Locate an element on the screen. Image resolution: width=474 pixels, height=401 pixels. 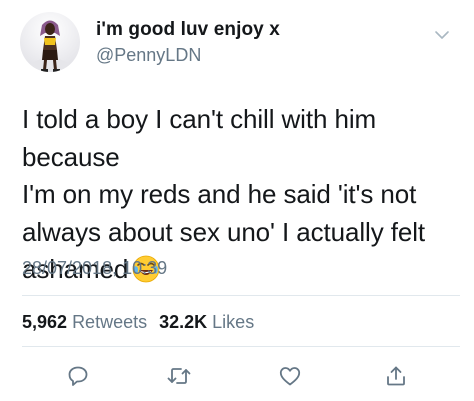
retweet-icon is located at coordinates (179, 376).